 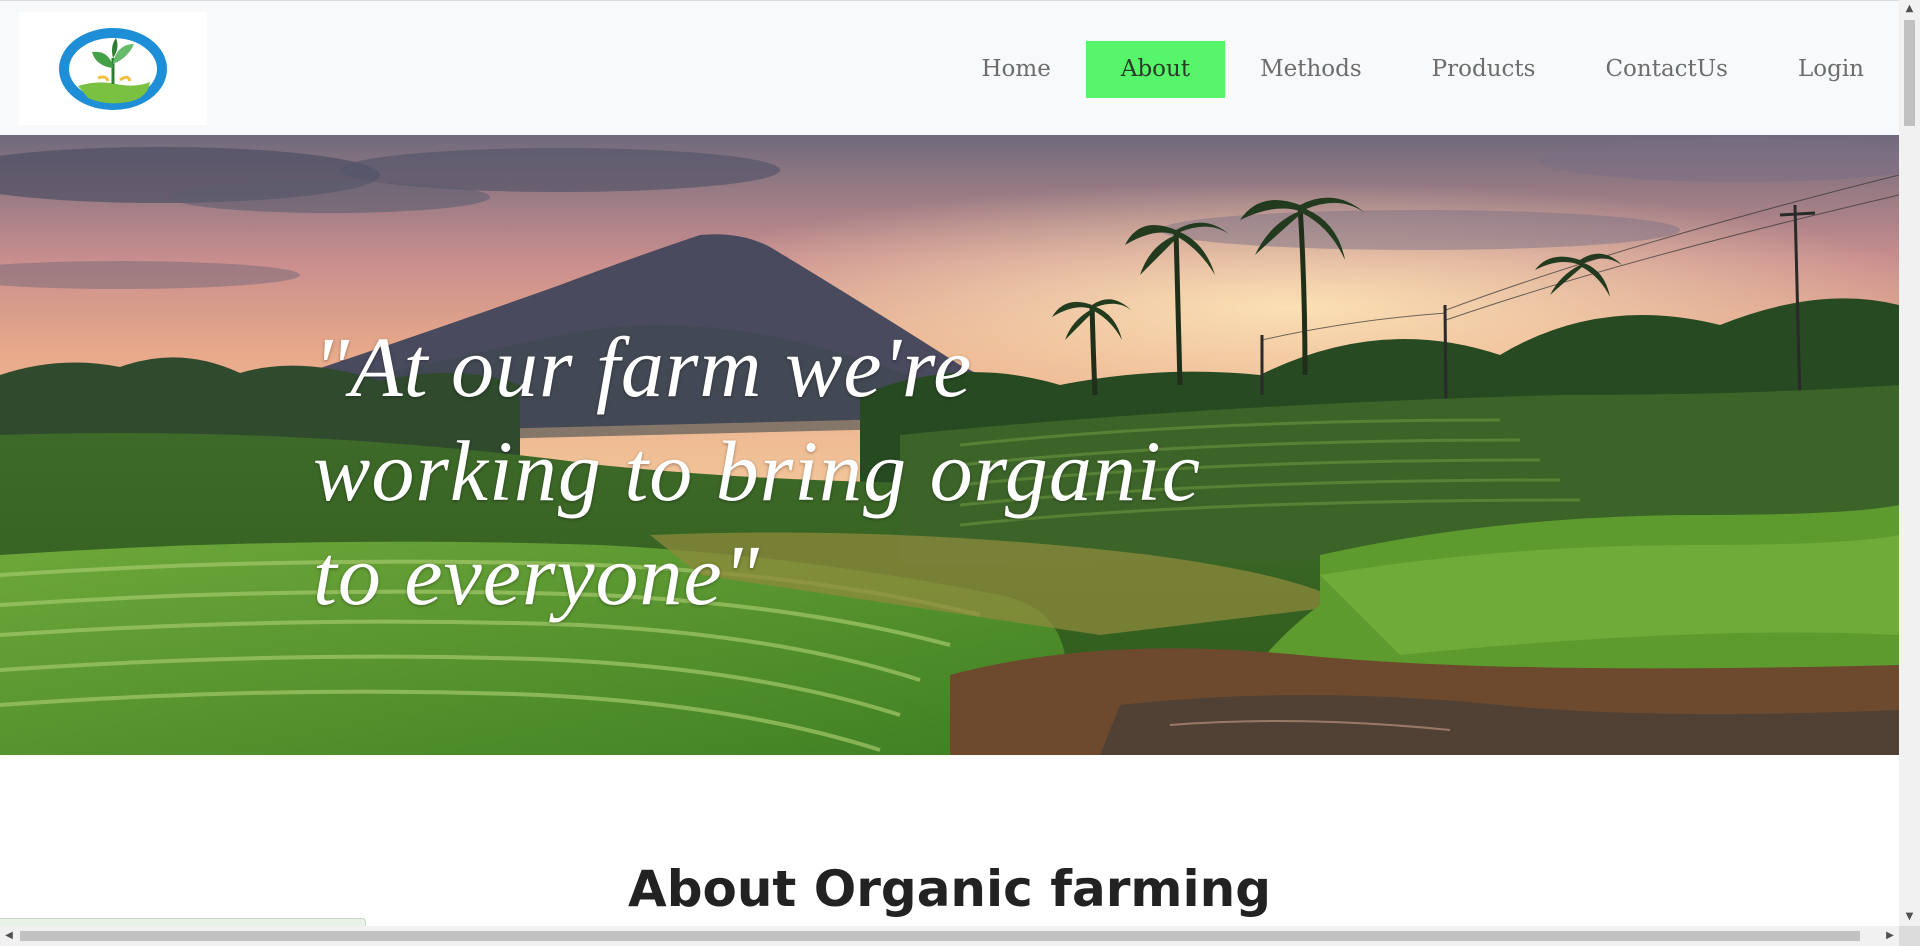 What do you see at coordinates (1484, 69) in the screenshot?
I see `nav-products: Products` at bounding box center [1484, 69].